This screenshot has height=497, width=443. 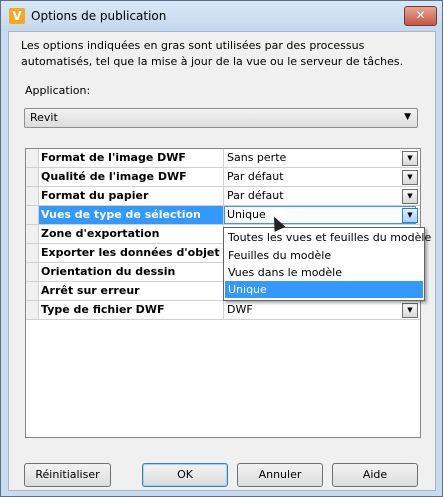 I want to click on property-row: Type de fichier DWF DWF ▼, so click(x=223, y=310).